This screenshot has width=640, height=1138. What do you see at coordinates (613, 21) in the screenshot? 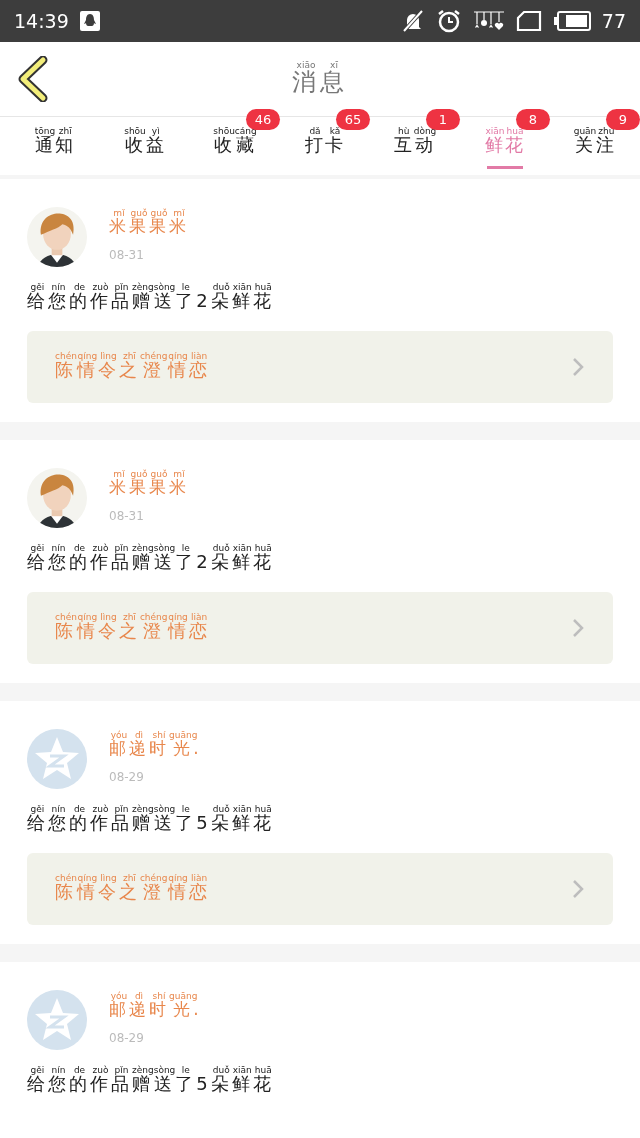
I see `battery-level: 77` at bounding box center [613, 21].